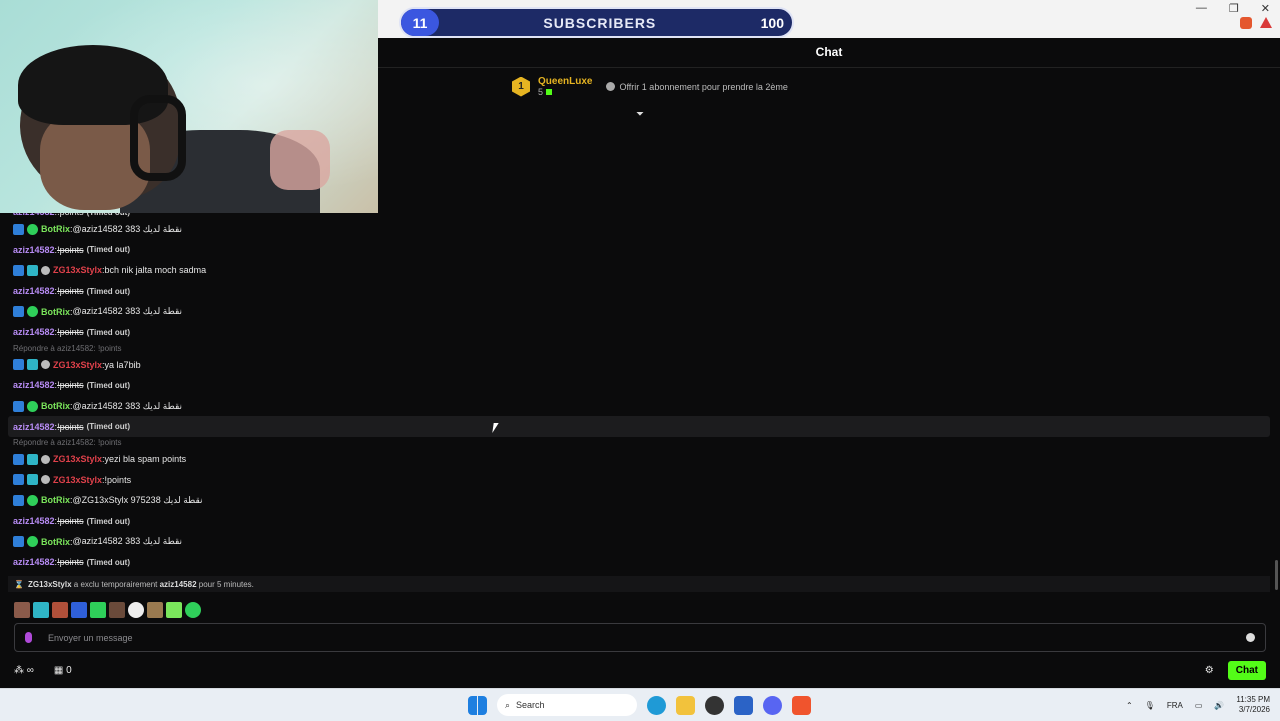  Describe the element at coordinates (639, 365) in the screenshot. I see `chat-message: ZG13xStylx: ya la7bib` at that location.